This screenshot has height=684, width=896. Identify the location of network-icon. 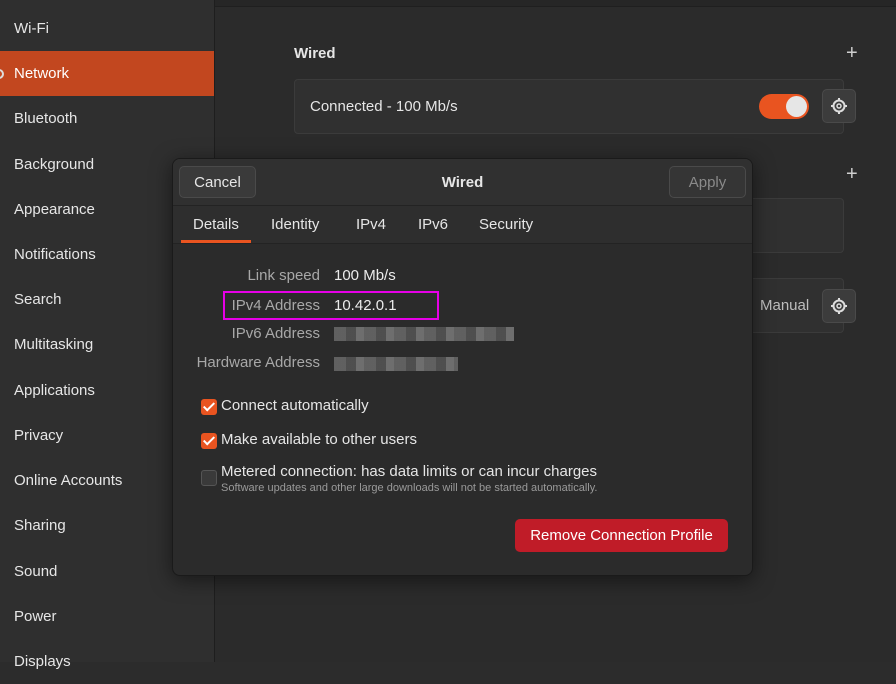
(2, 73).